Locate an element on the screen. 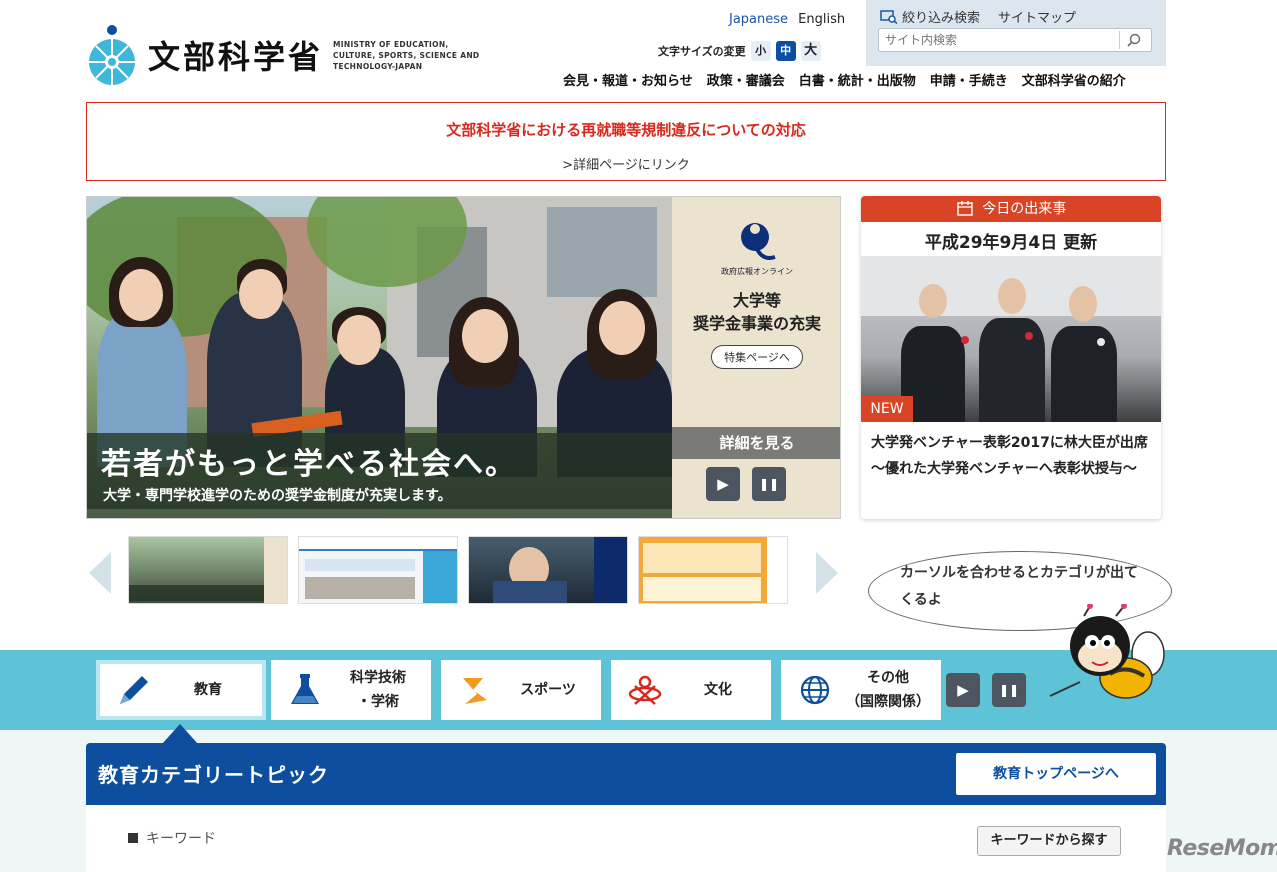  notice-box: 文部科学省における再就職等規制違反についての対応 >詳細ページにリンク is located at coordinates (626, 141).